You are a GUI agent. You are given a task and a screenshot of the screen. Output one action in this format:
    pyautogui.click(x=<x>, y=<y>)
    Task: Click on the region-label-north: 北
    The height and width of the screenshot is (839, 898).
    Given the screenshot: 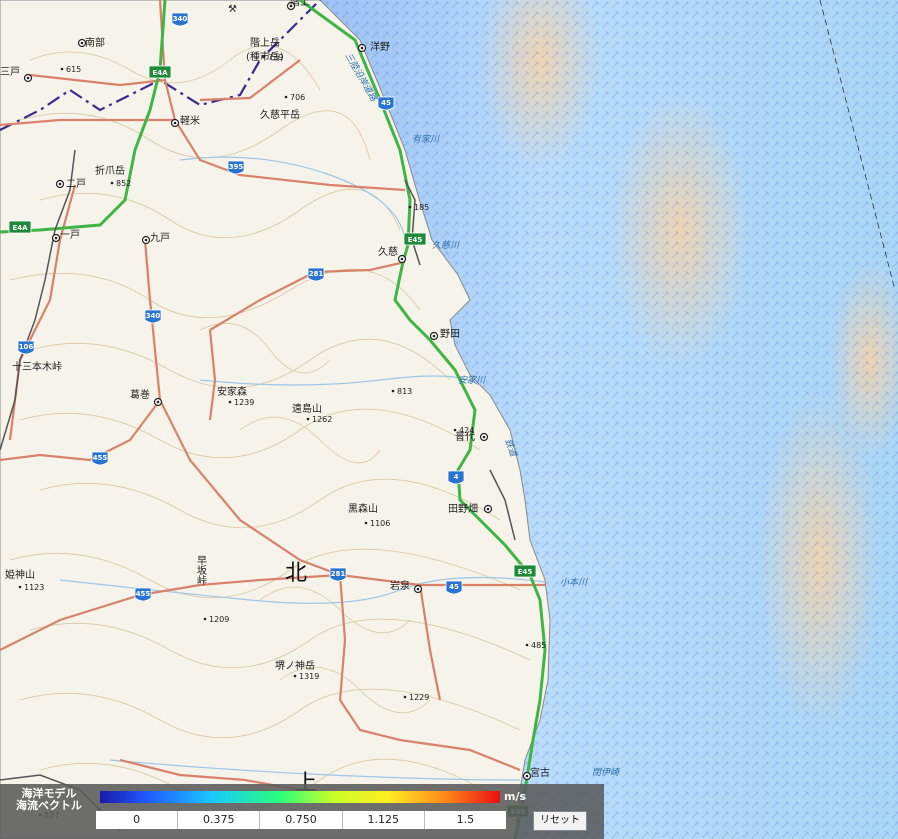 What is the action you would take?
    pyautogui.click(x=296, y=573)
    